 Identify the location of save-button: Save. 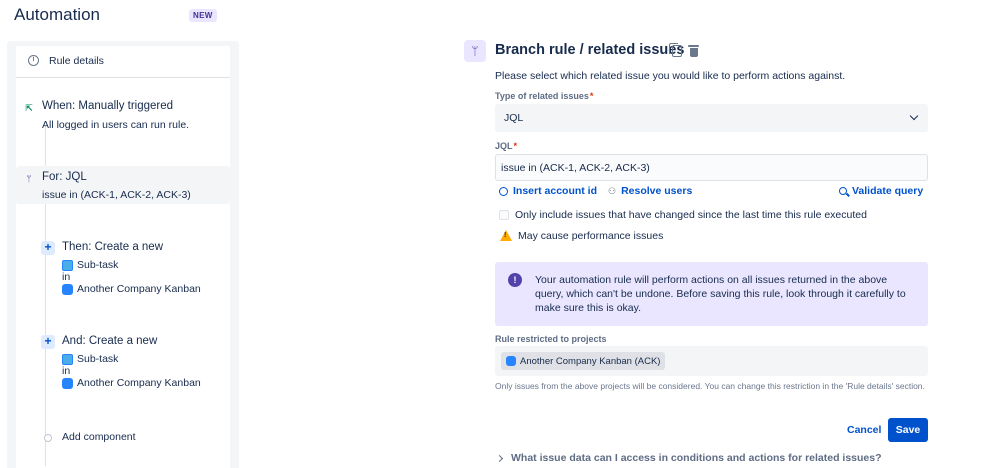
(908, 430).